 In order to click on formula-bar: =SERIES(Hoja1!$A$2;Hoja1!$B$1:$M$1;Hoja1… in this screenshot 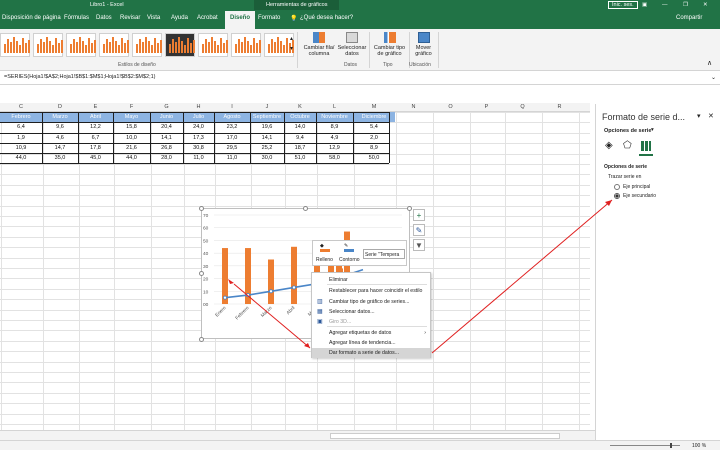, I will do `click(360, 78)`.